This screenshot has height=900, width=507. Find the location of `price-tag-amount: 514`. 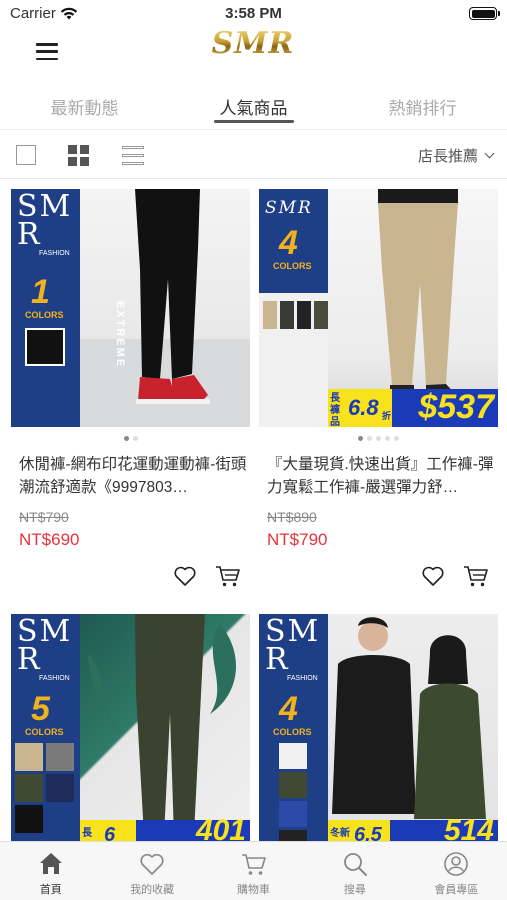

price-tag-amount: 514 is located at coordinates (468, 827).